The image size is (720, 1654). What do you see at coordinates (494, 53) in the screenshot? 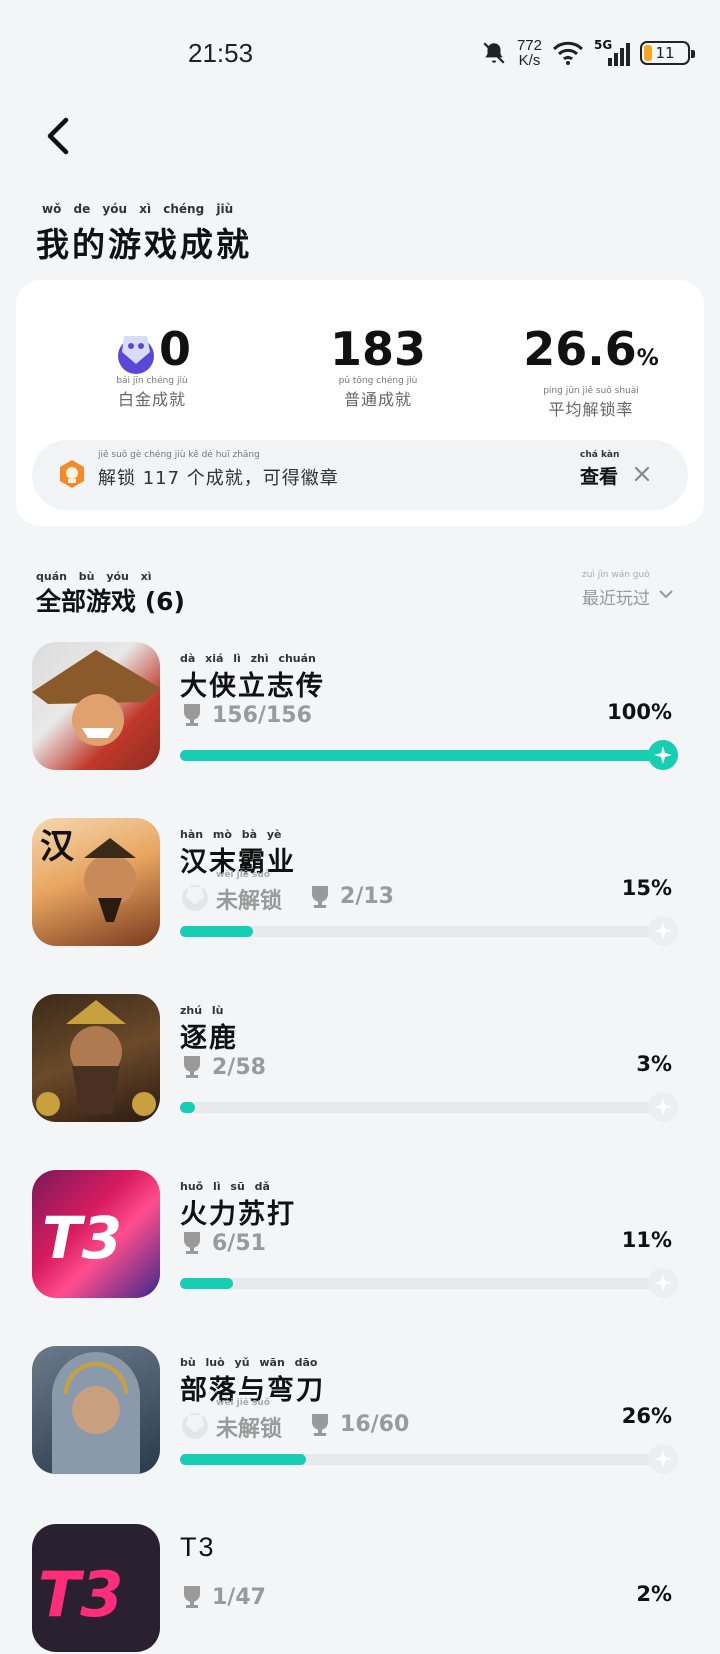
I see `bell-off-icon` at bounding box center [494, 53].